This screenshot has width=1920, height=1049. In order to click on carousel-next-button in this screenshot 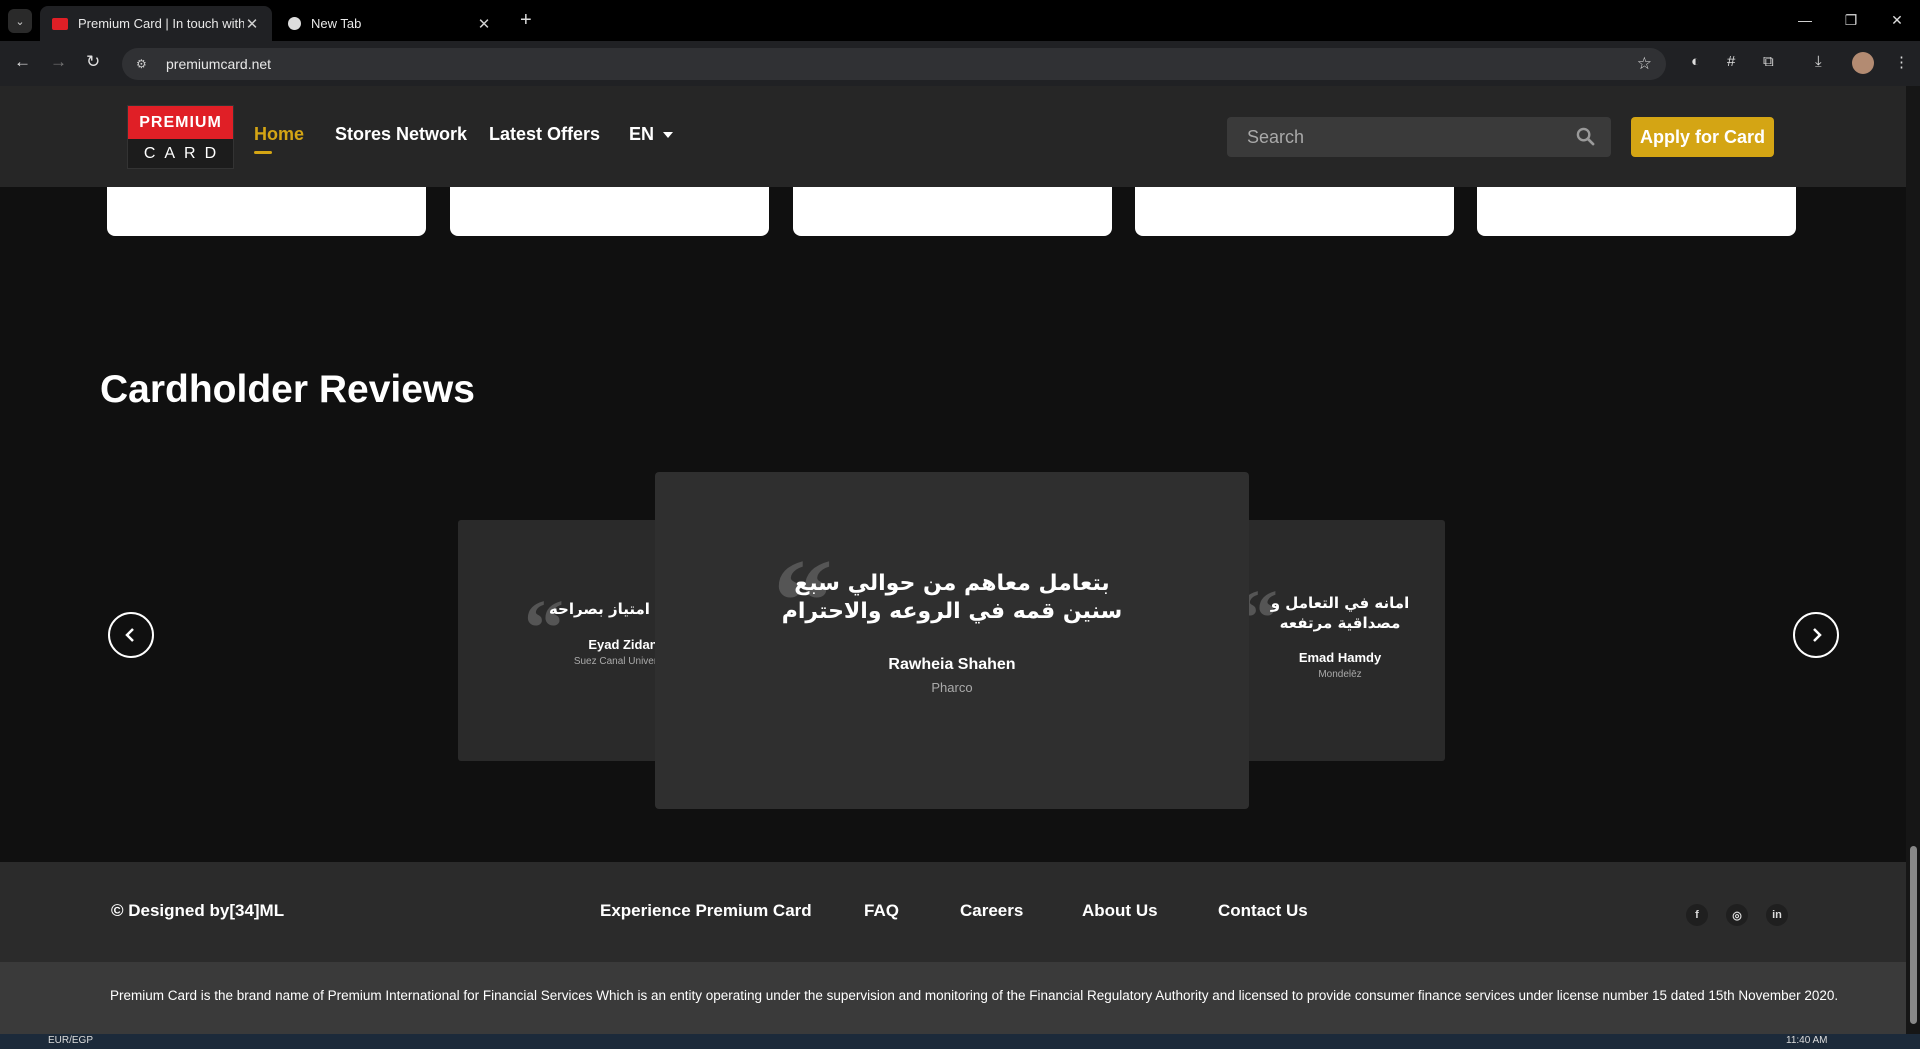, I will do `click(1816, 635)`.